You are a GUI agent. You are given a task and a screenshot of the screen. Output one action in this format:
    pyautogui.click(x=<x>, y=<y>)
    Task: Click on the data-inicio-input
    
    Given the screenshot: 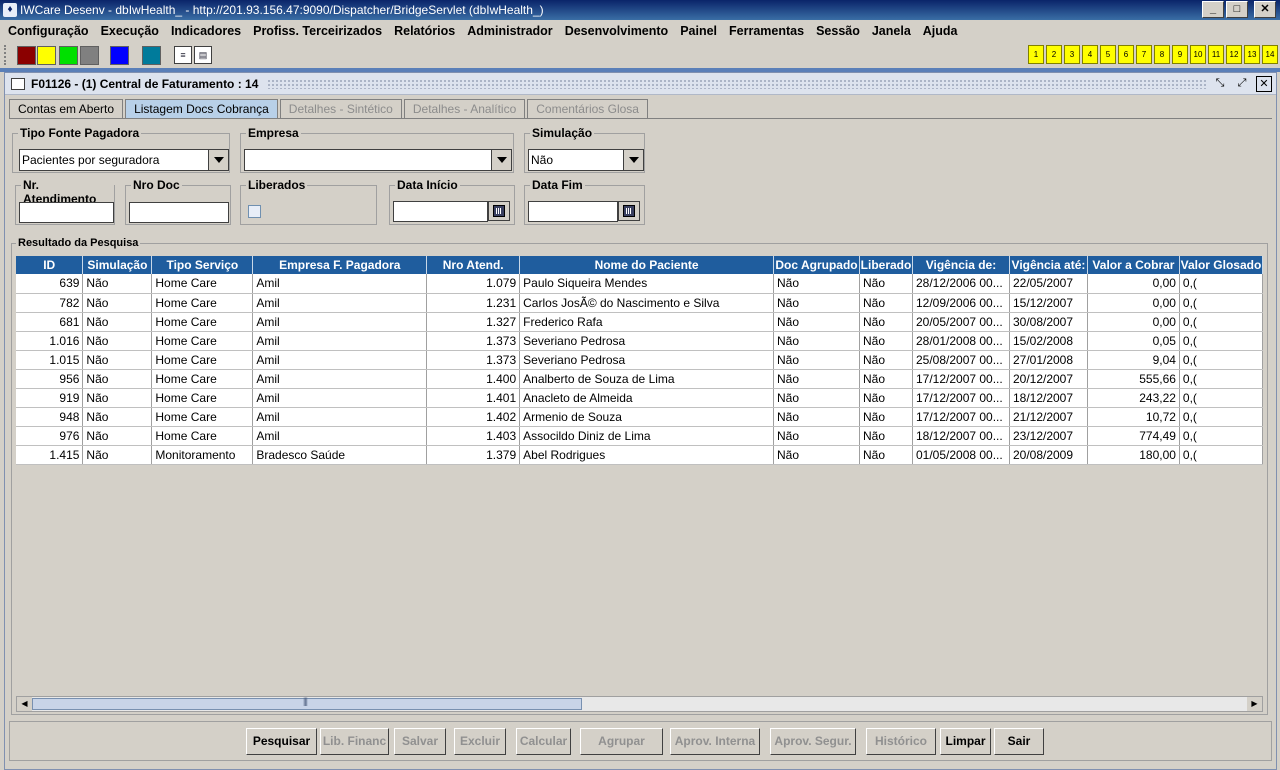 What is the action you would take?
    pyautogui.click(x=440, y=211)
    